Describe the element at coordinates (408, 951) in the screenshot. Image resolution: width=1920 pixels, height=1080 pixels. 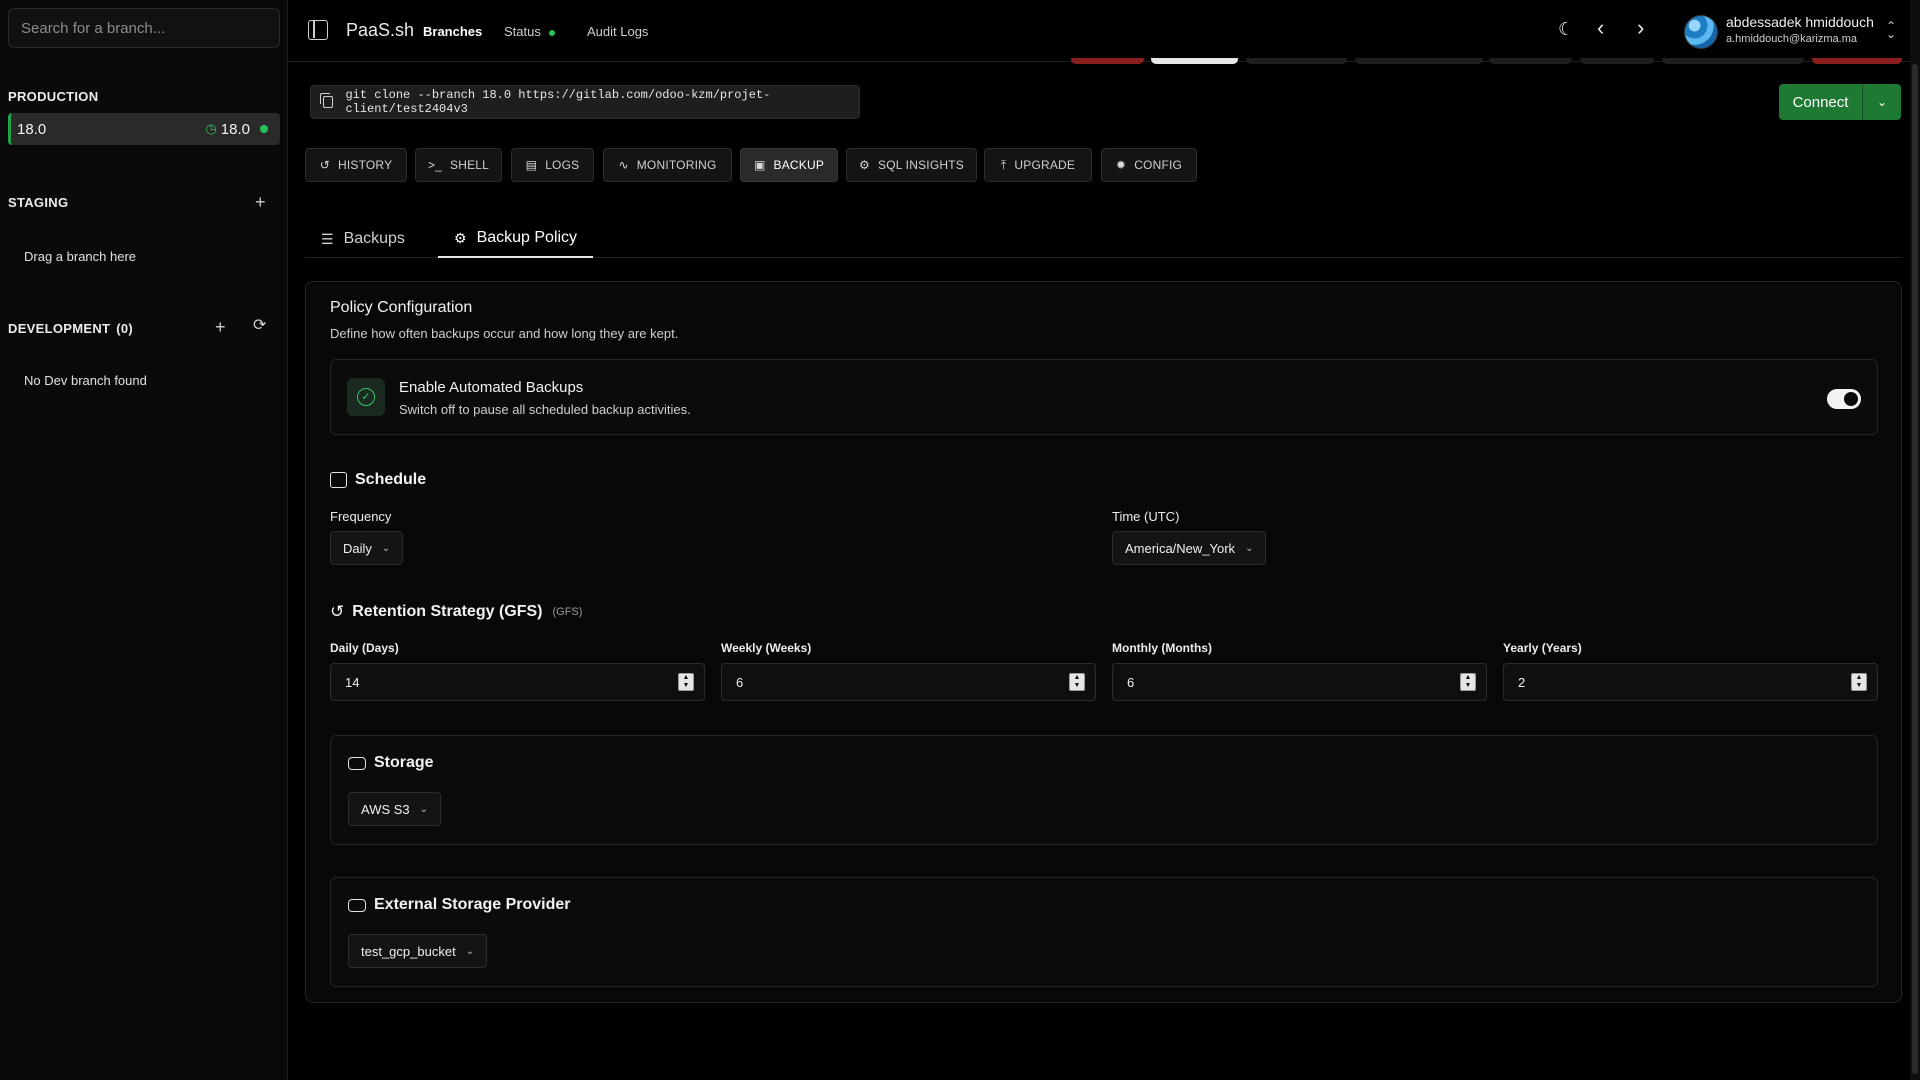
I see `external-storage-value: test_gcp_bucket` at that location.